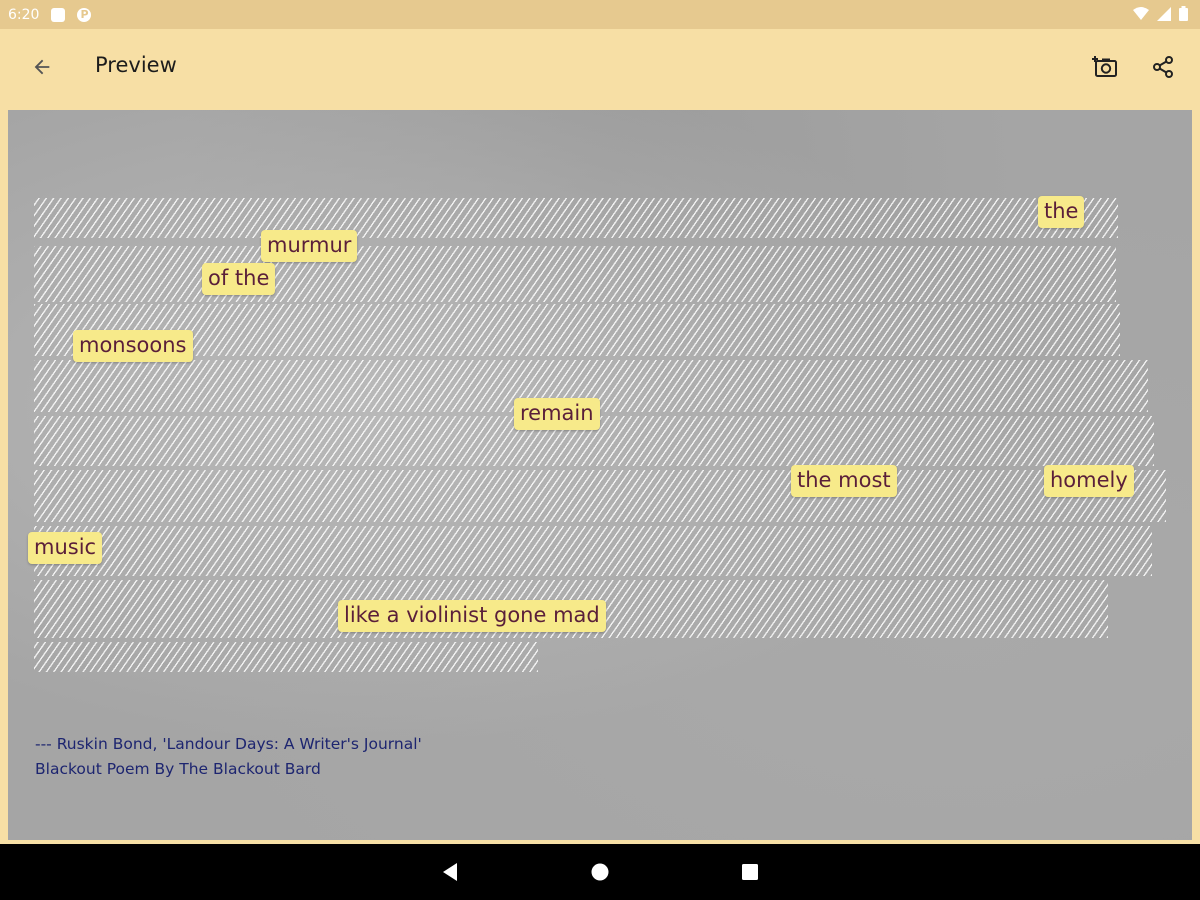  I want to click on nav-home-button, so click(600, 872).